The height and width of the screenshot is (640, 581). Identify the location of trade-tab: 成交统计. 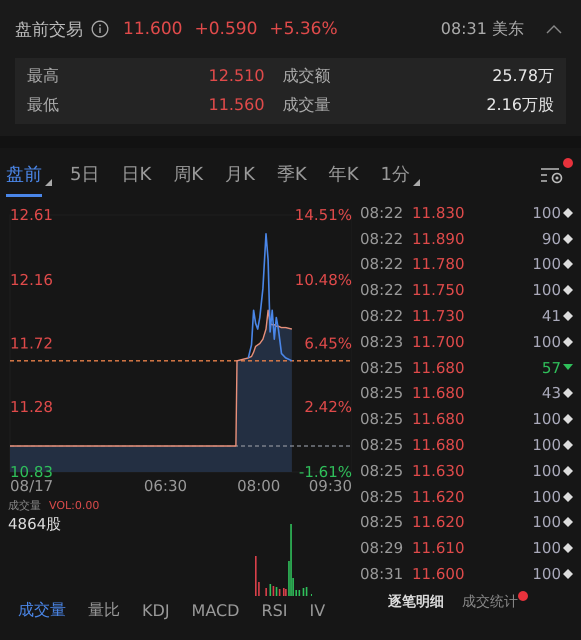
(490, 601).